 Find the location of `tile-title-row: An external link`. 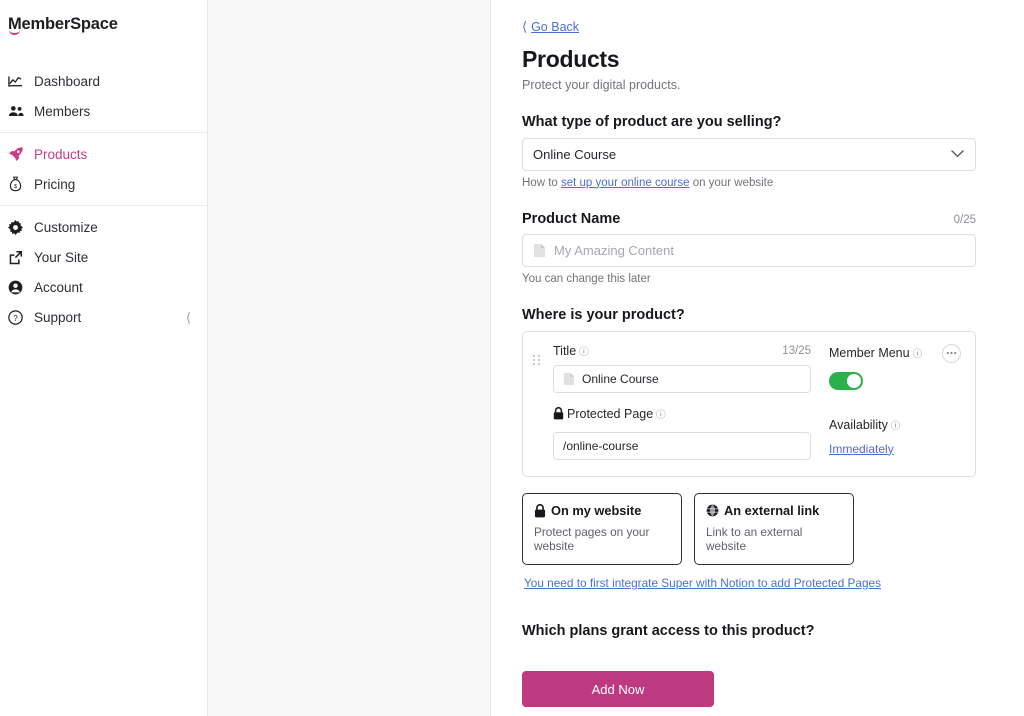

tile-title-row: An external link is located at coordinates (774, 510).